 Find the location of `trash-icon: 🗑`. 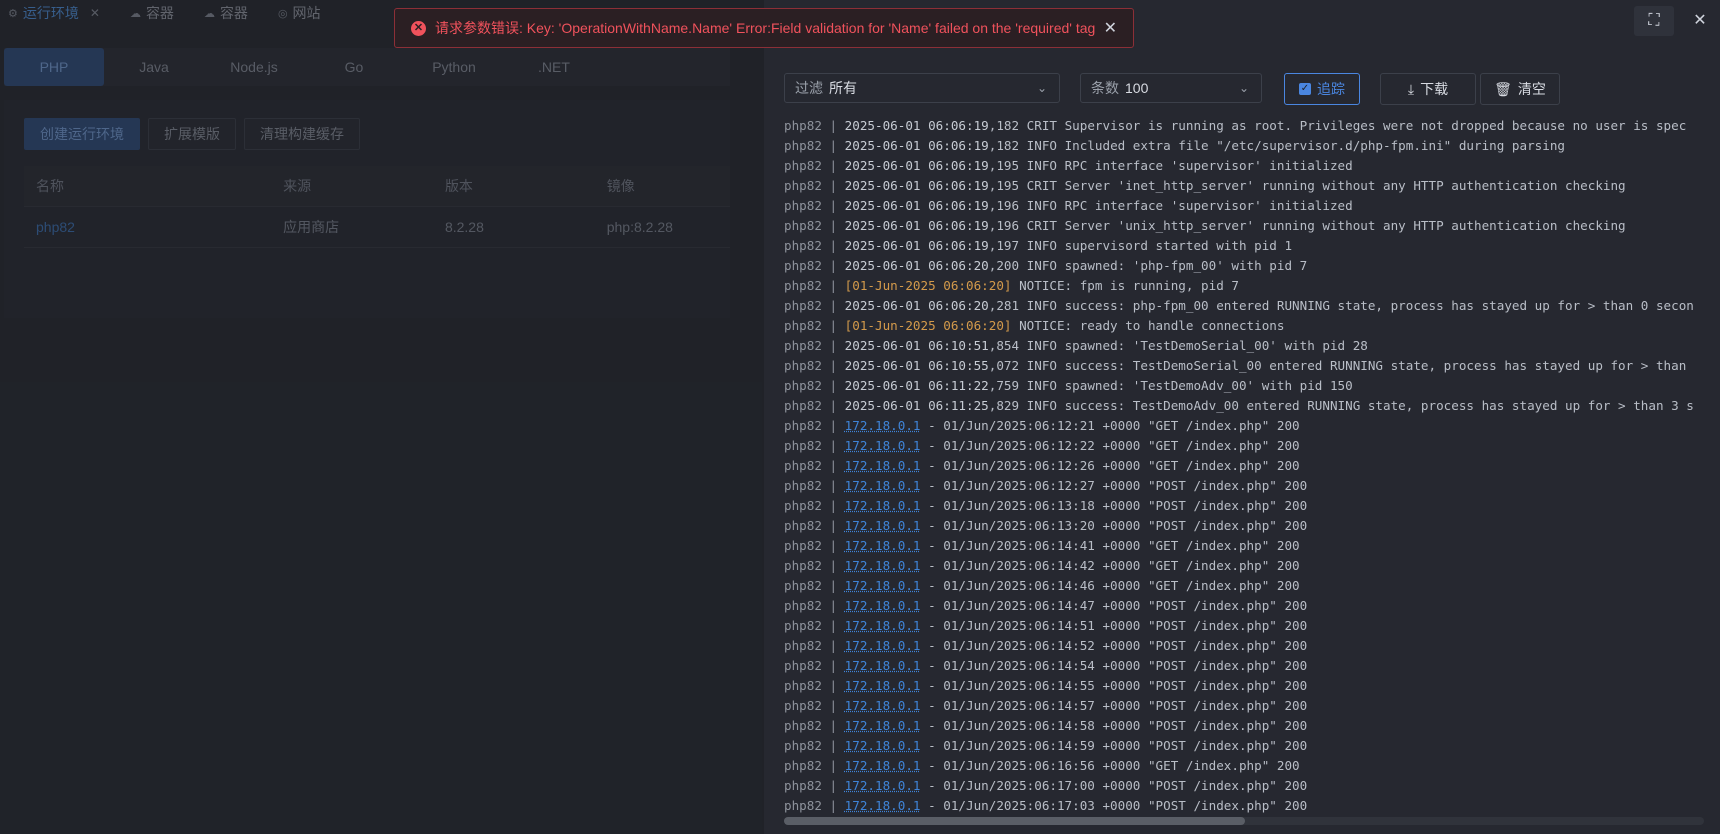

trash-icon: 🗑 is located at coordinates (1503, 88).